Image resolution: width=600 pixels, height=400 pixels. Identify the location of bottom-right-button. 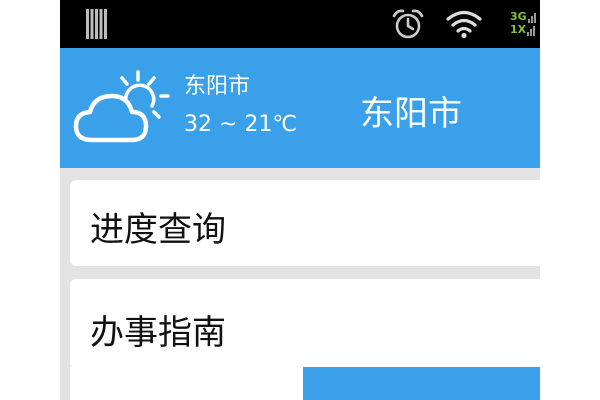
(421, 383).